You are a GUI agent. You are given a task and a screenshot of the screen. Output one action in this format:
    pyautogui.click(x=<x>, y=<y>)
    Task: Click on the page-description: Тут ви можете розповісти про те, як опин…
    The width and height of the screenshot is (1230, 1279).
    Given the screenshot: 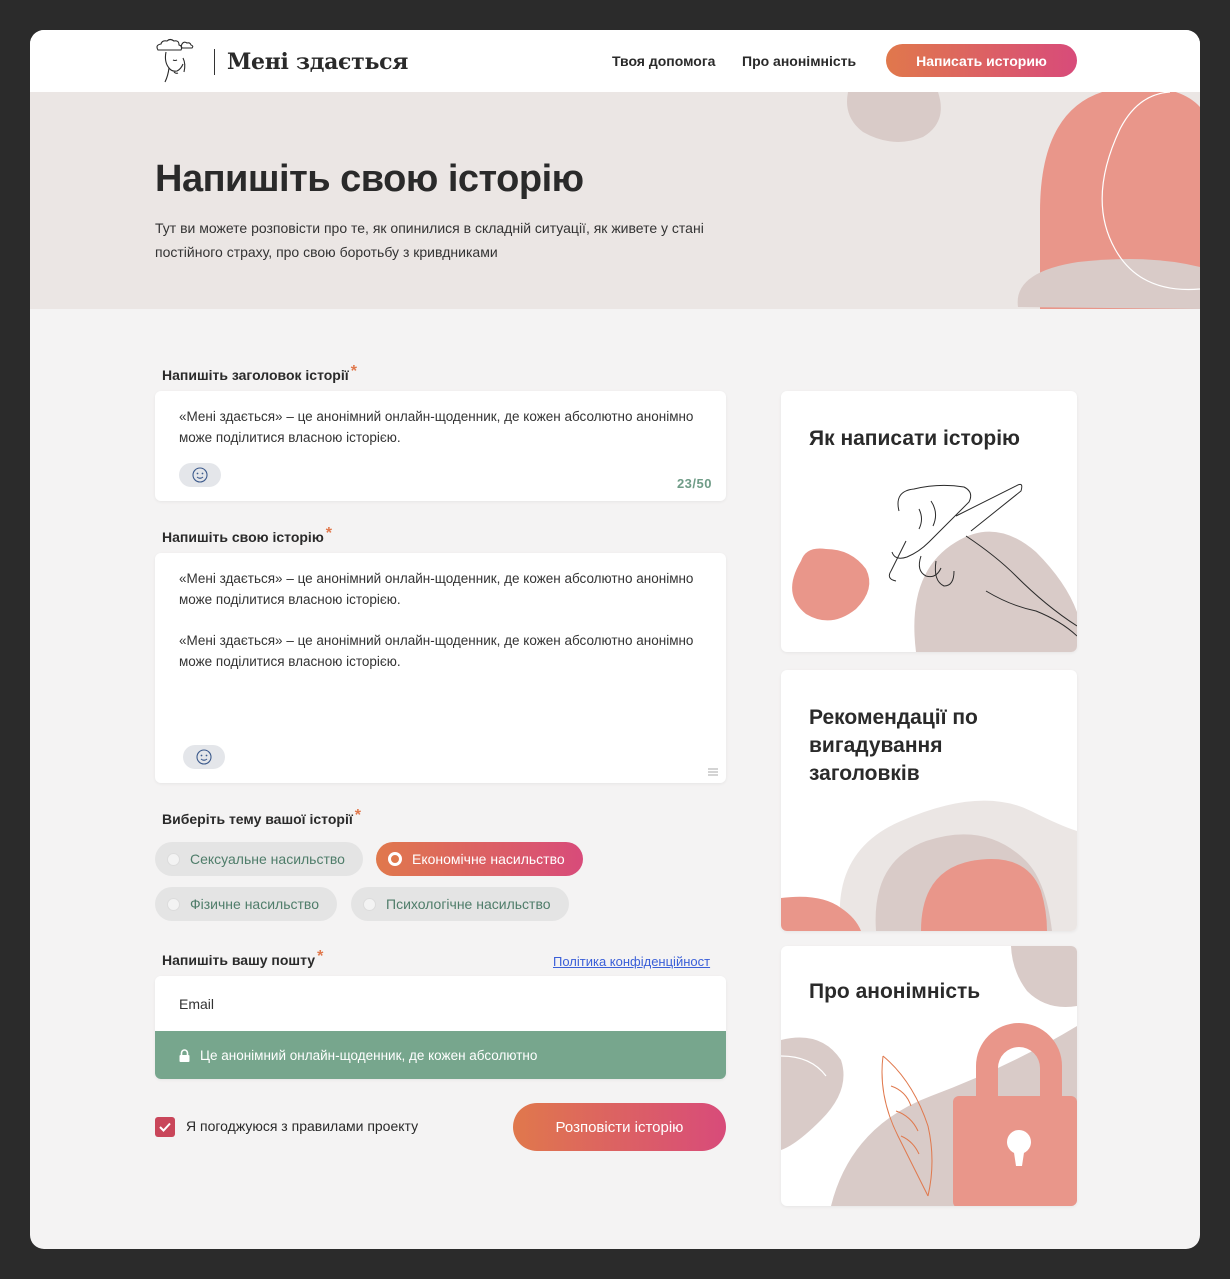 What is the action you would take?
    pyautogui.click(x=429, y=240)
    